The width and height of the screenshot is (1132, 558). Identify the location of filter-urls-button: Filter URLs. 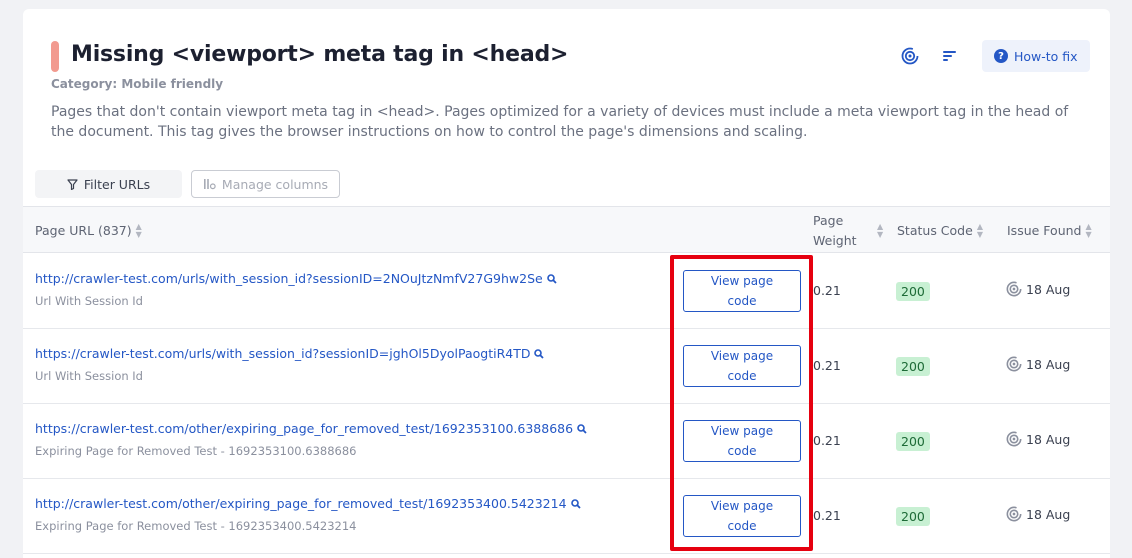
(108, 184).